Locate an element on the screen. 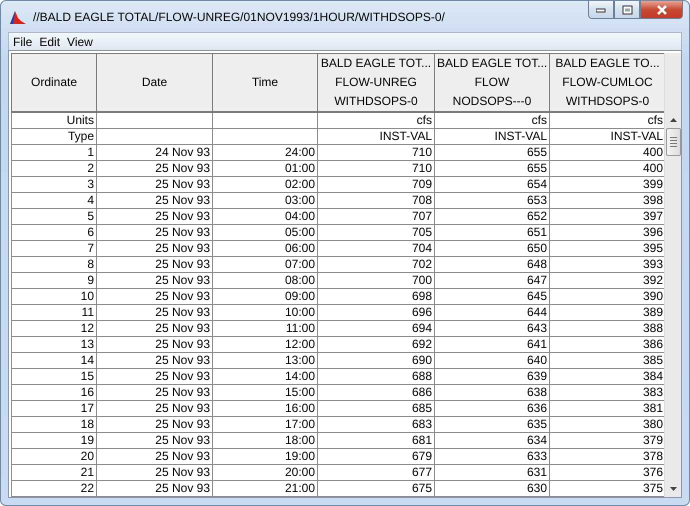  table-cell: 07:00 is located at coordinates (265, 264).